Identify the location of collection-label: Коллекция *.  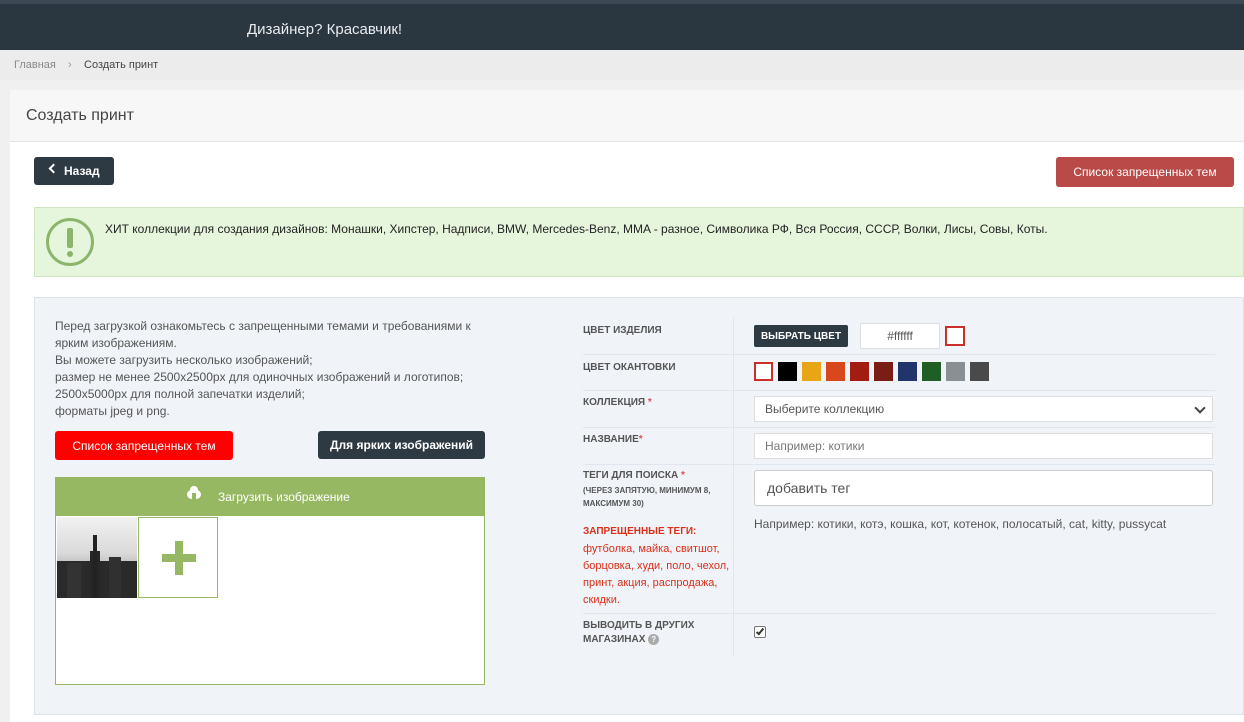
(617, 402).